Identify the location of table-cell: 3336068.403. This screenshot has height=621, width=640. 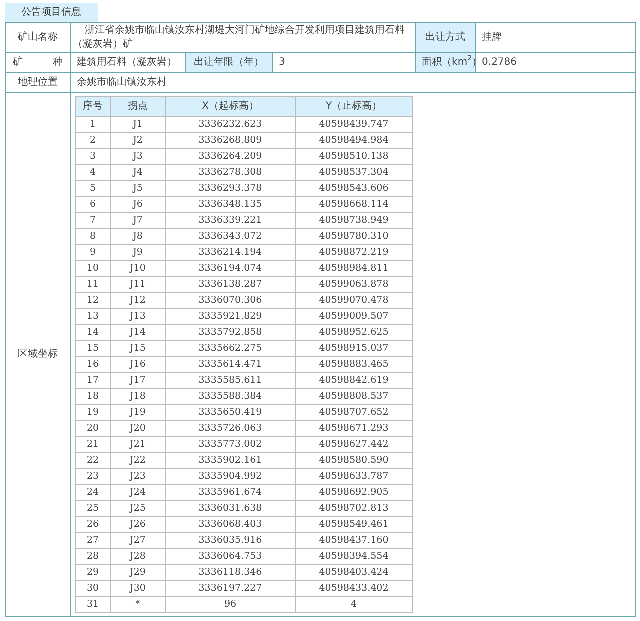
(231, 524).